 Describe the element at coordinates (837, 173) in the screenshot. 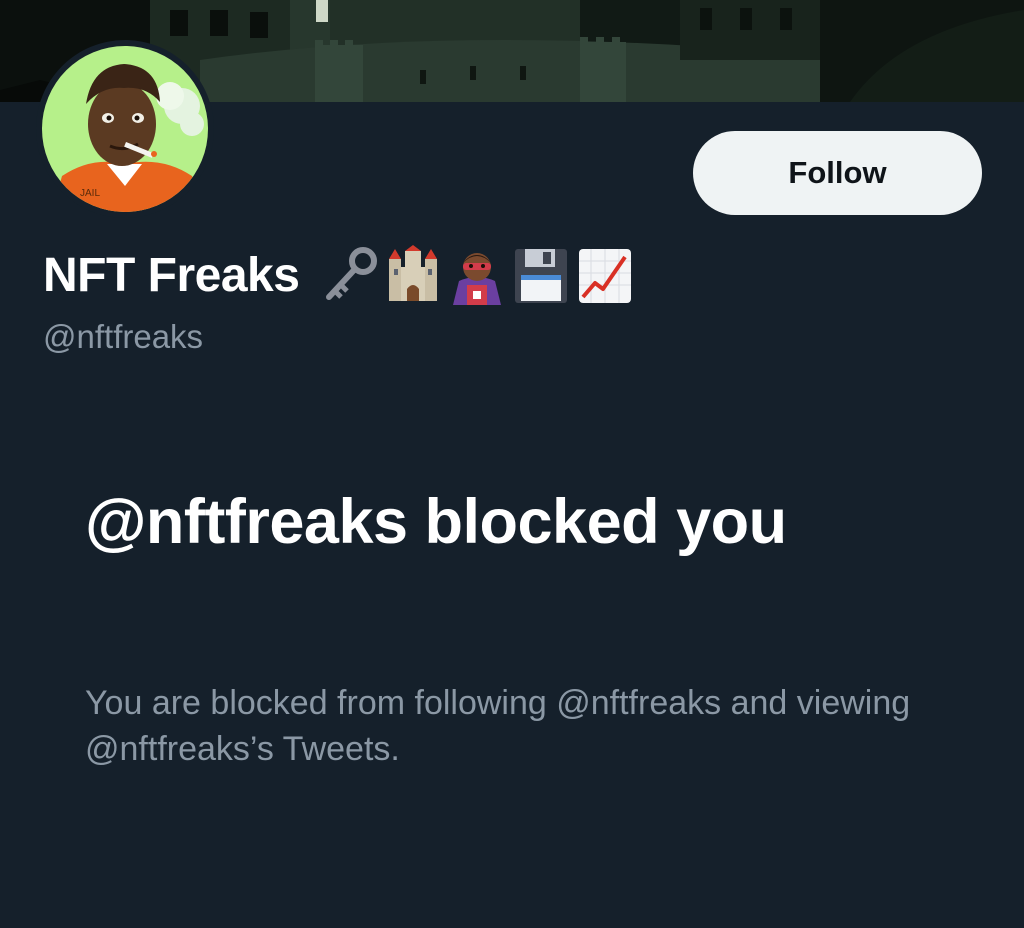

I see `follow-button: Follow` at that location.